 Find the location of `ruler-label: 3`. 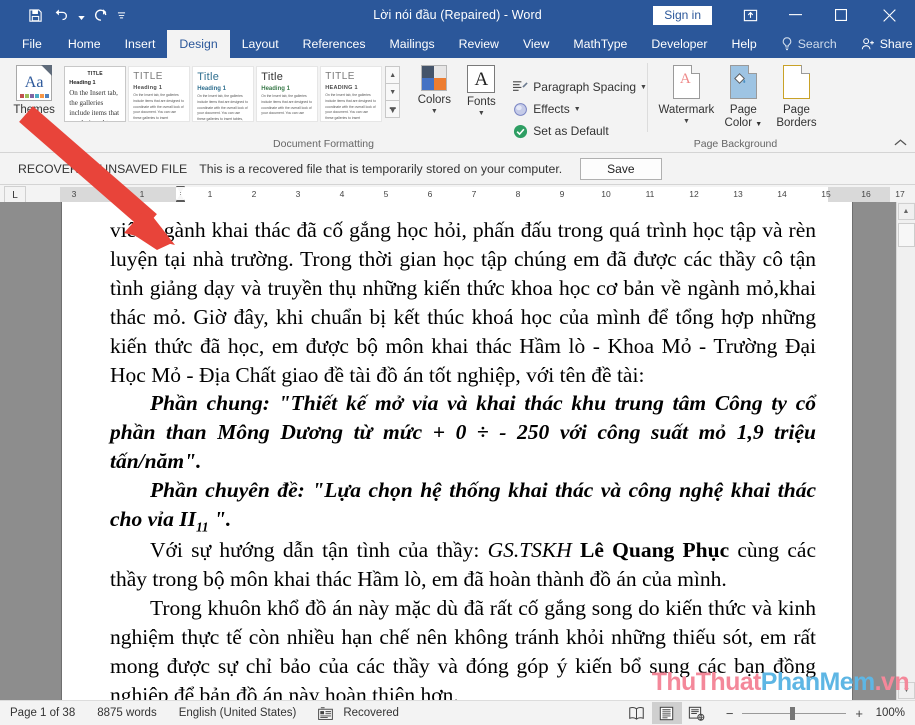

ruler-label: 3 is located at coordinates (298, 194).